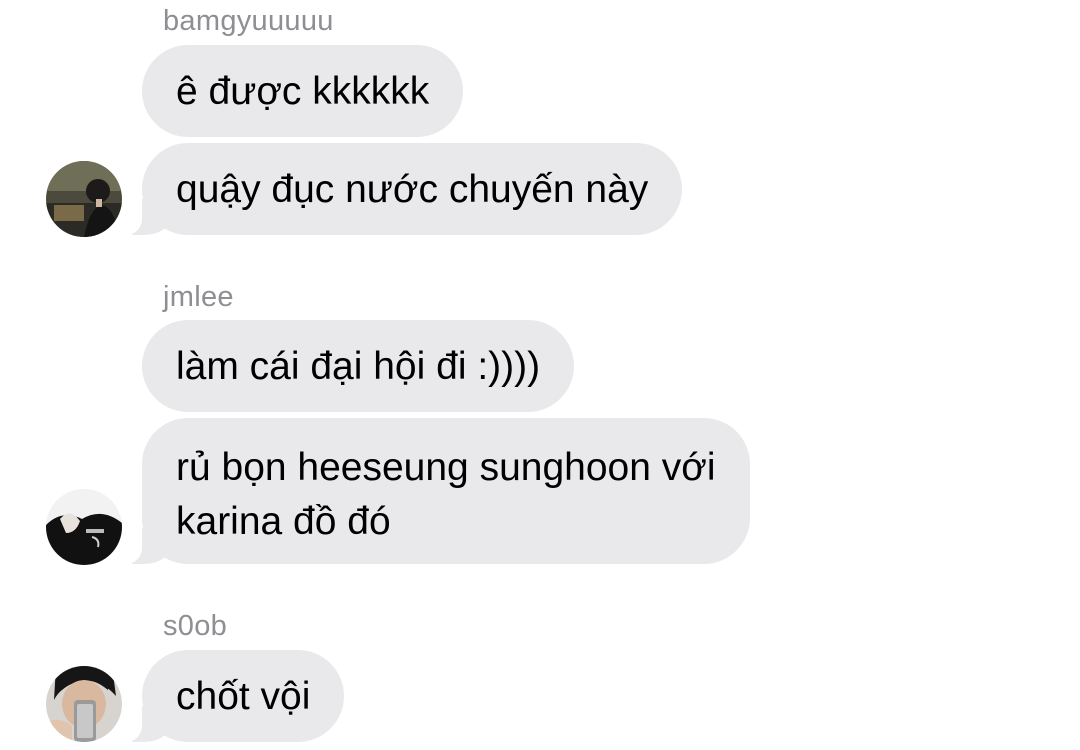 This screenshot has height=750, width=1080. Describe the element at coordinates (446, 467) in the screenshot. I see `message-text: rủ bọn heeseung sunghoon với` at that location.